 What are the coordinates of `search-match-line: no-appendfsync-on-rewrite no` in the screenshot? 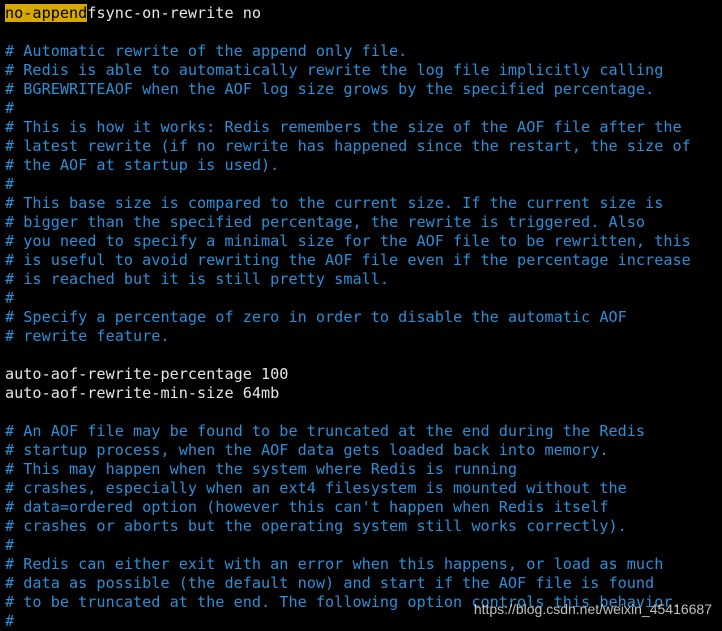 It's located at (363, 13).